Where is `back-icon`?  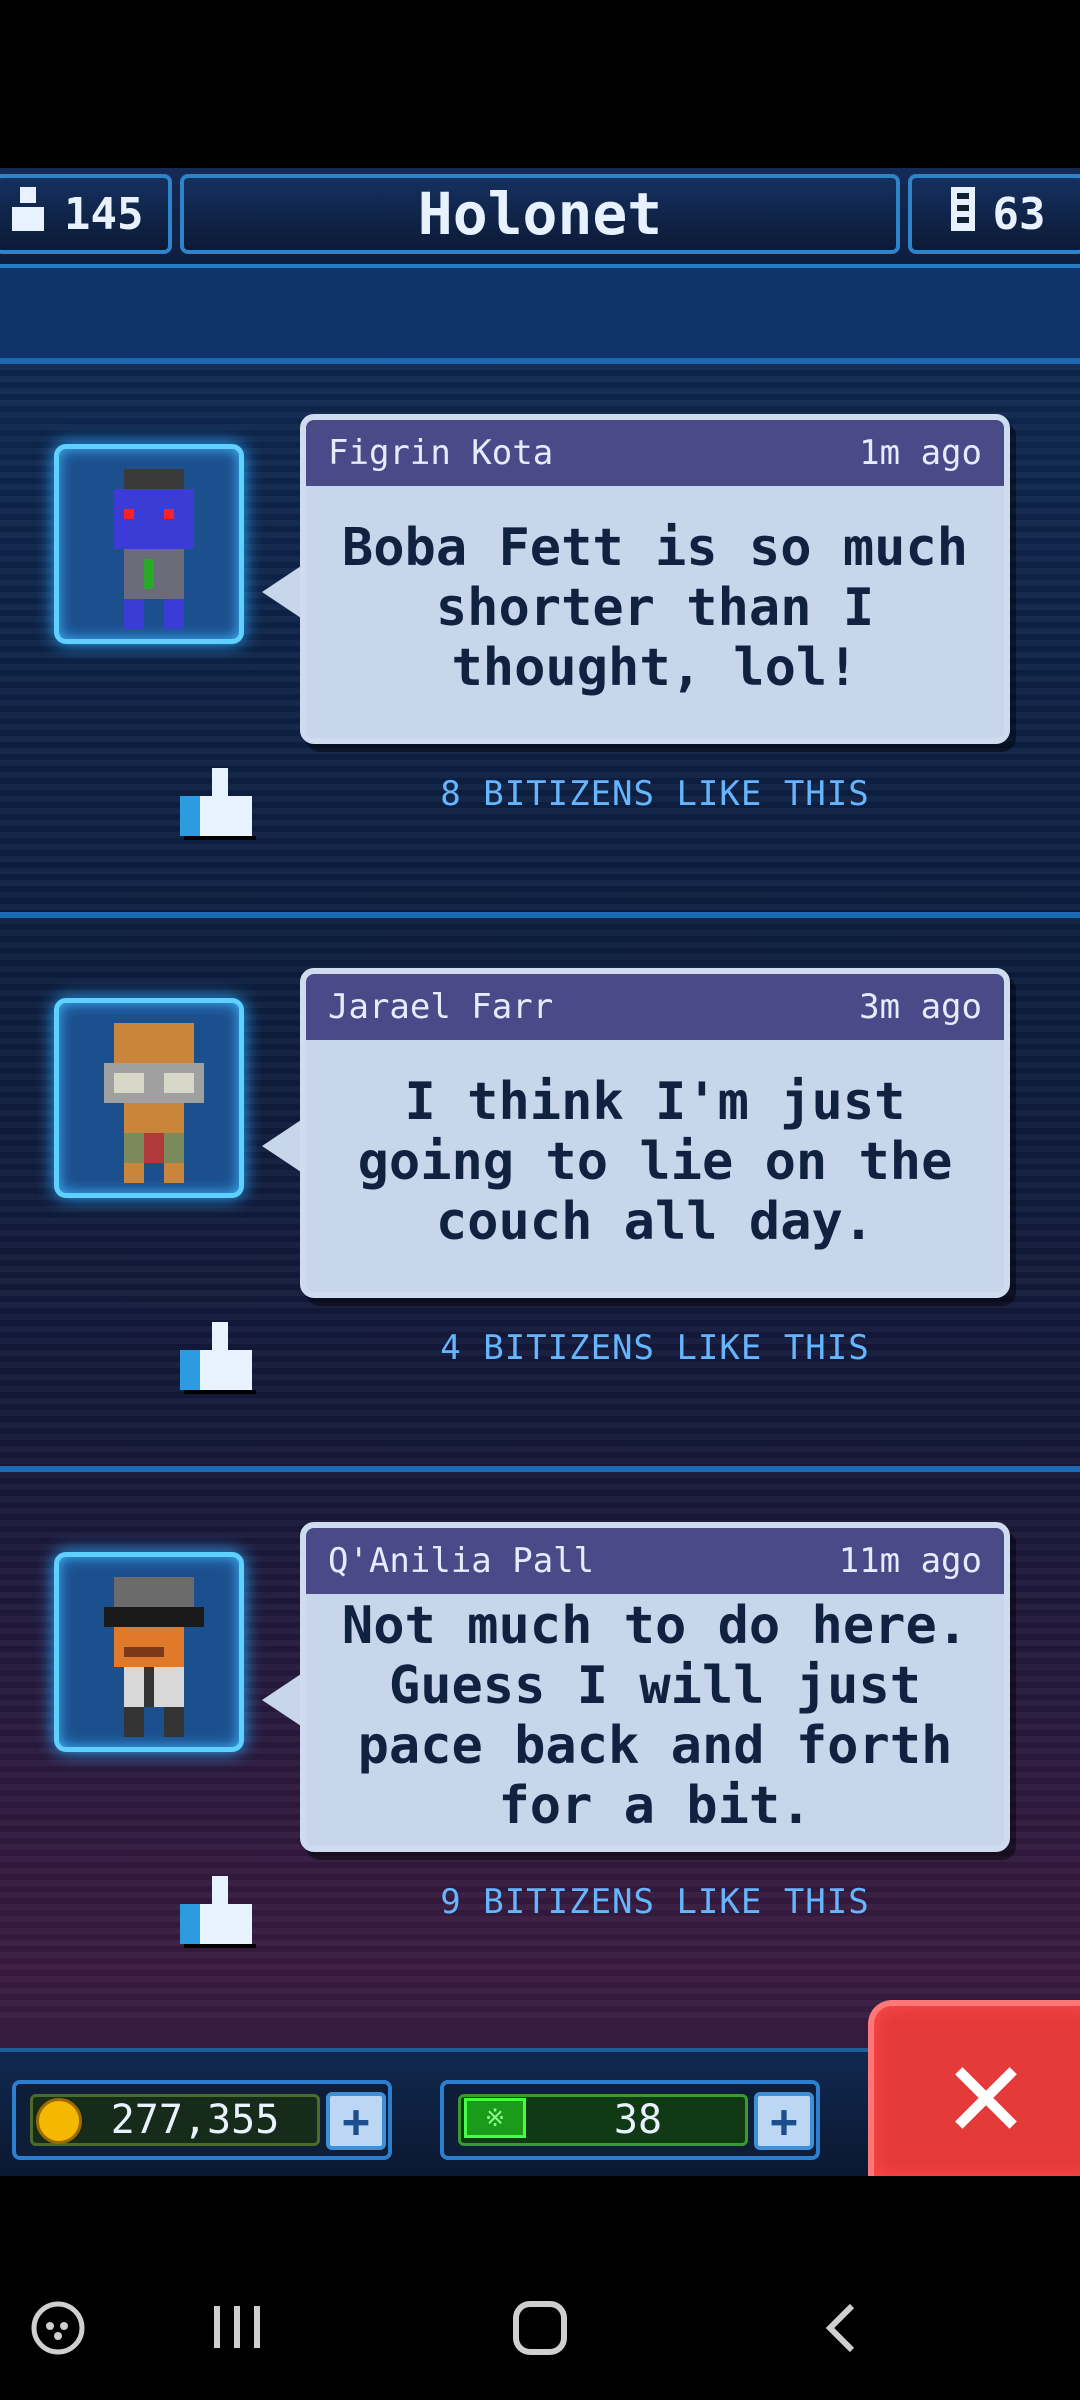 back-icon is located at coordinates (840, 2335).